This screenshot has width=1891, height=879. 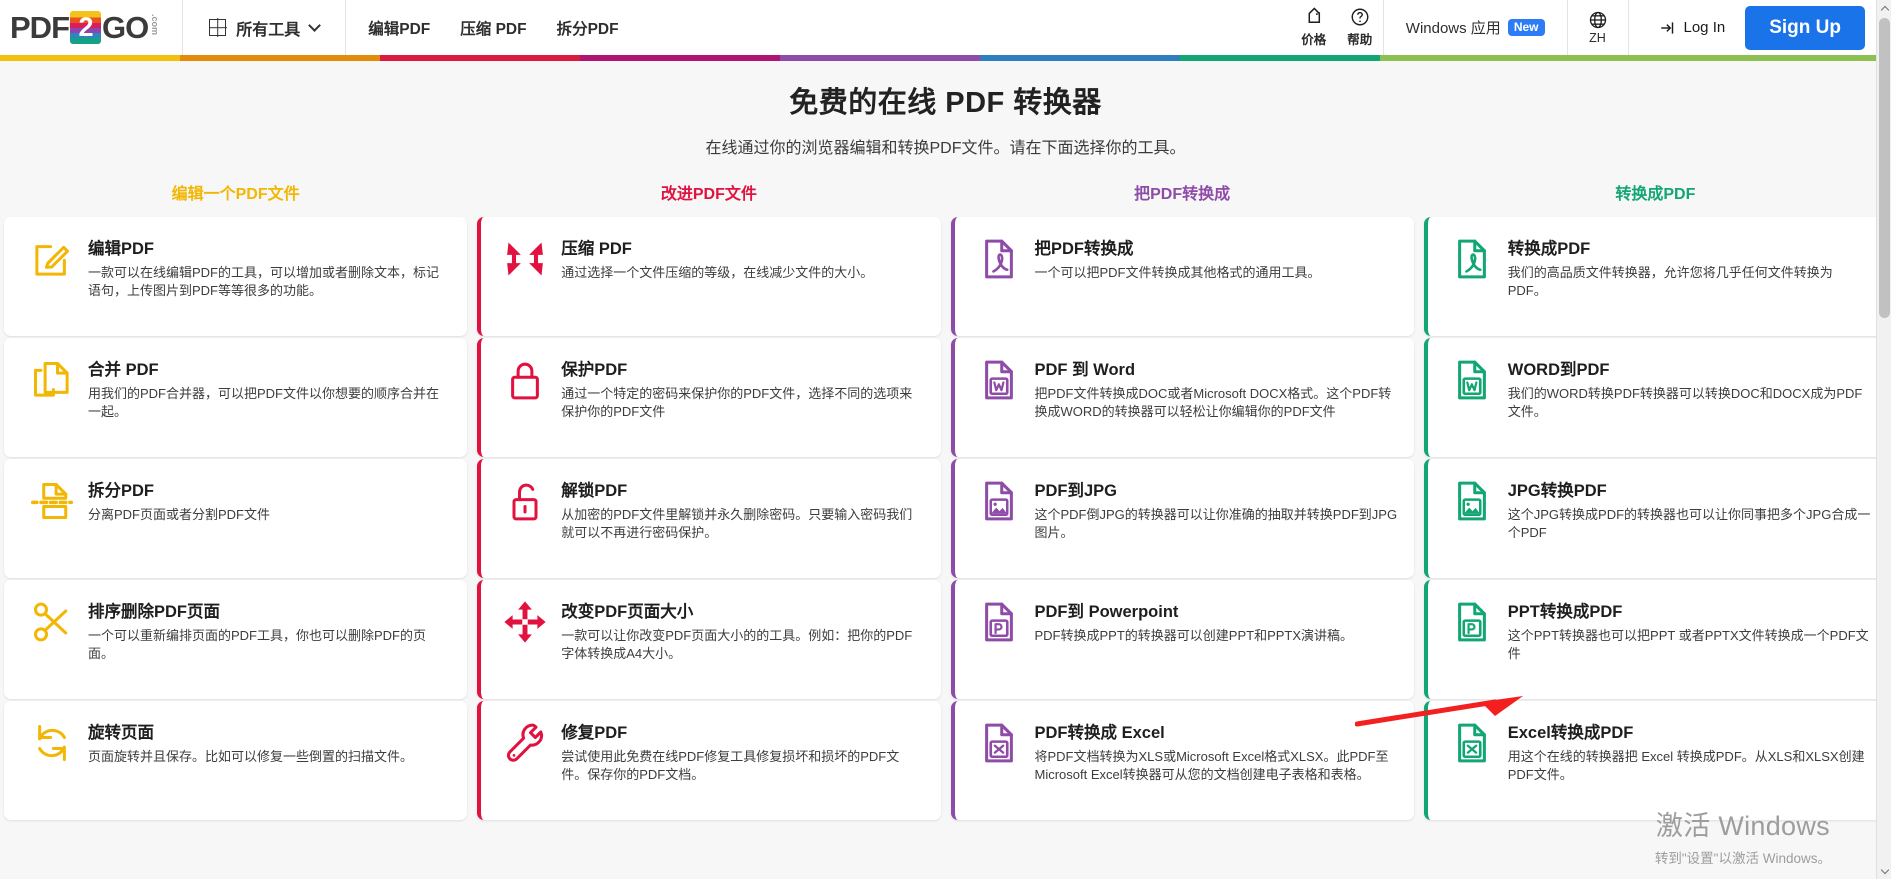 What do you see at coordinates (1689, 524) in the screenshot?
I see `tool-card-description: 这个JPG转换成PDF的转换器也可以让你同事把多个JPG合成一个PDF` at bounding box center [1689, 524].